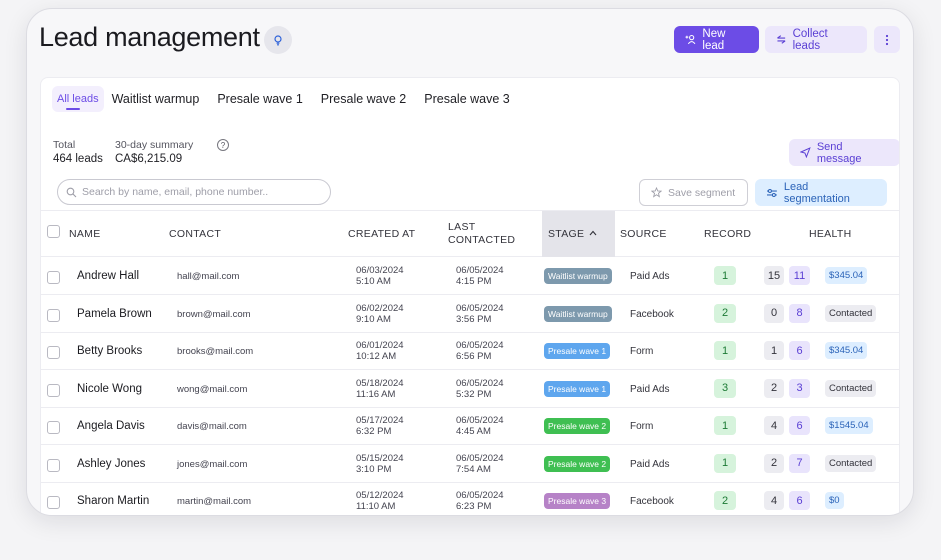 The image size is (941, 560). What do you see at coordinates (693, 192) in the screenshot?
I see `save-segment-button: Save segment` at bounding box center [693, 192].